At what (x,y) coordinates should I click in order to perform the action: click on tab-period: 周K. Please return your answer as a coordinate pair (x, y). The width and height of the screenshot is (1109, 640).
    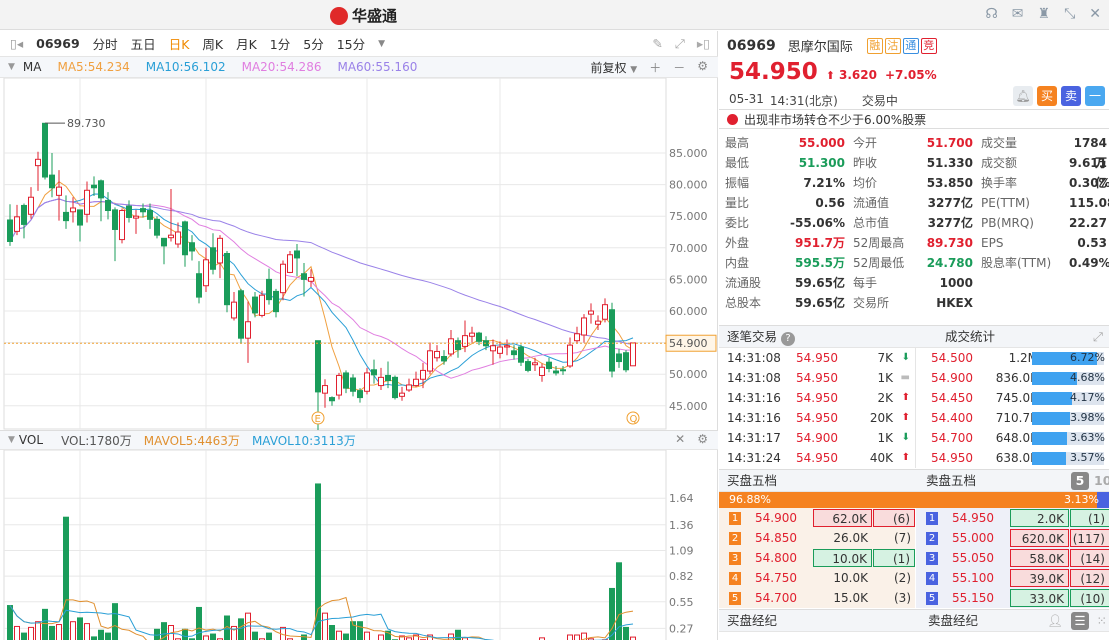
    Looking at the image, I should click on (212, 43).